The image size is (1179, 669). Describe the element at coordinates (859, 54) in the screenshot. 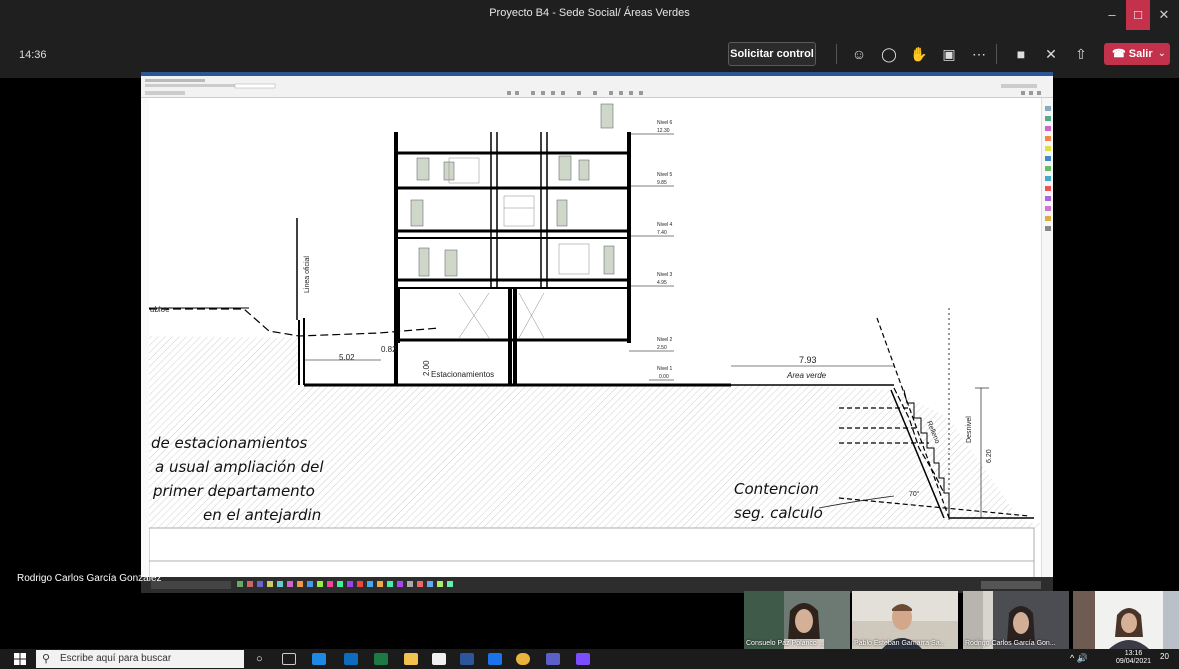

I see `participants-icon: ☺` at that location.